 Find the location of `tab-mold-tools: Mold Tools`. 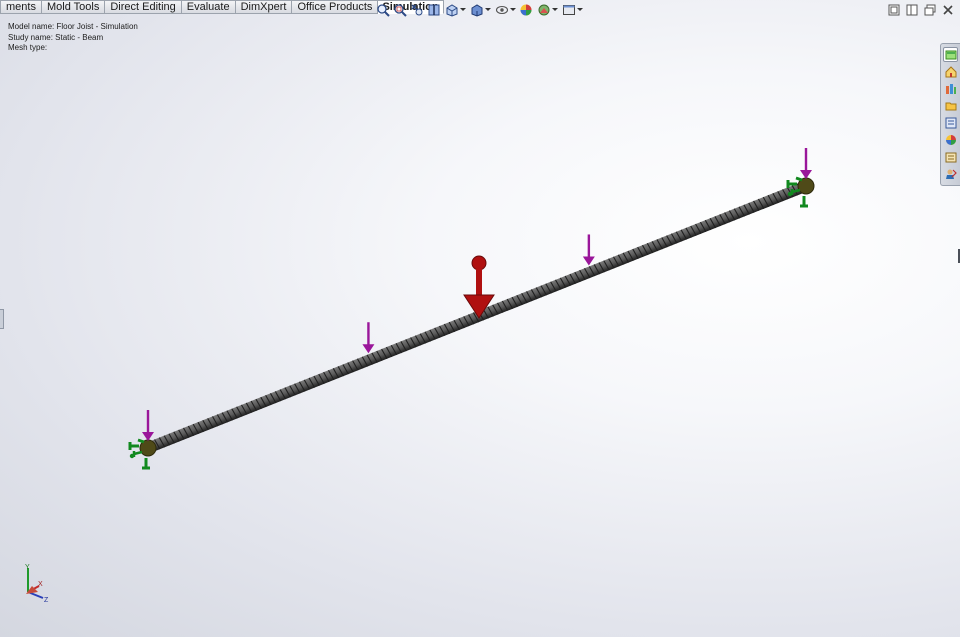

tab-mold-tools: Mold Tools is located at coordinates (73, 7).